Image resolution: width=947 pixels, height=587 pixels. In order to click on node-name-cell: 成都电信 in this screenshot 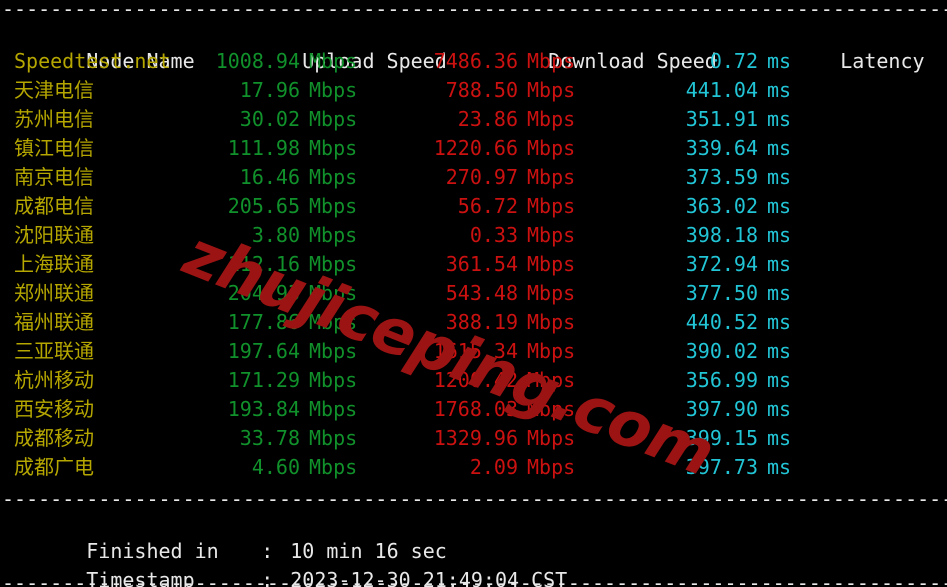, I will do `click(54, 206)`.